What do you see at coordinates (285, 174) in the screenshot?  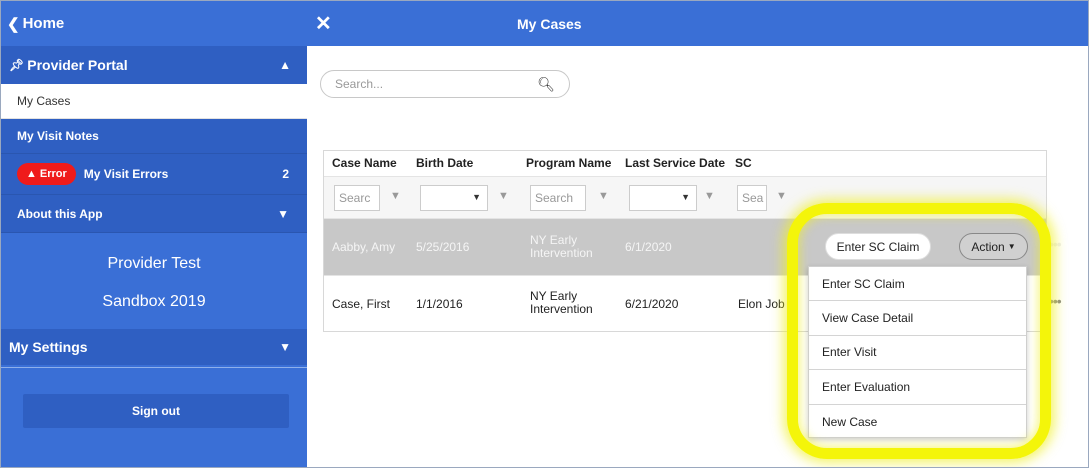 I see `error-count: 2` at bounding box center [285, 174].